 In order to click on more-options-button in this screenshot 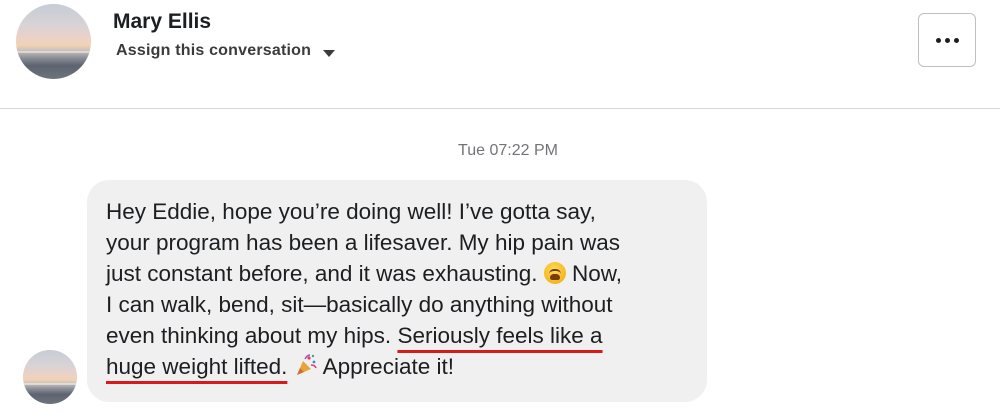, I will do `click(947, 40)`.